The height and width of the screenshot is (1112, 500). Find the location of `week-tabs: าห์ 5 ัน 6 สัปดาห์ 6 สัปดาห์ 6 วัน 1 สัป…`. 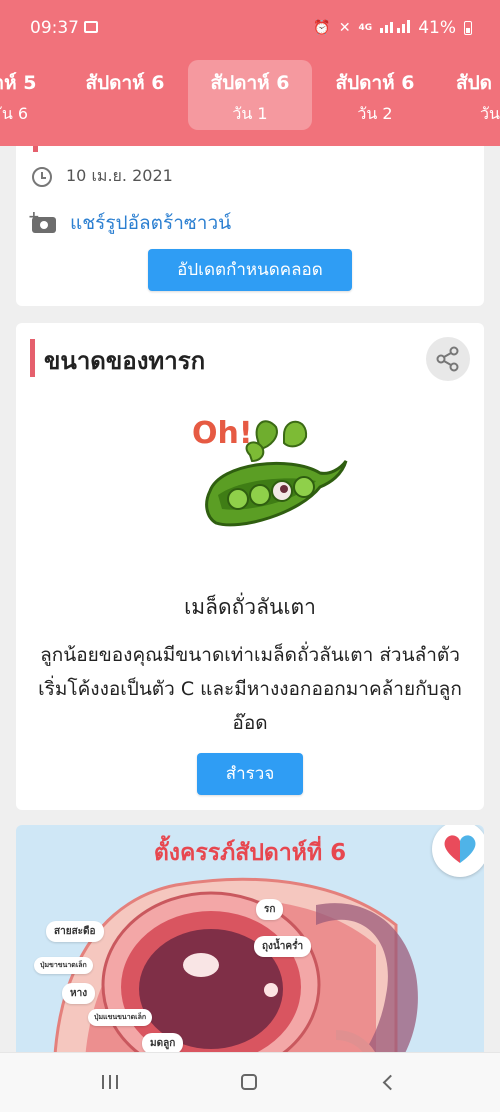

week-tabs: าห์ 5 ัน 6 สัปดาห์ 6 สัปดาห์ 6 วัน 1 สัป… is located at coordinates (250, 102).